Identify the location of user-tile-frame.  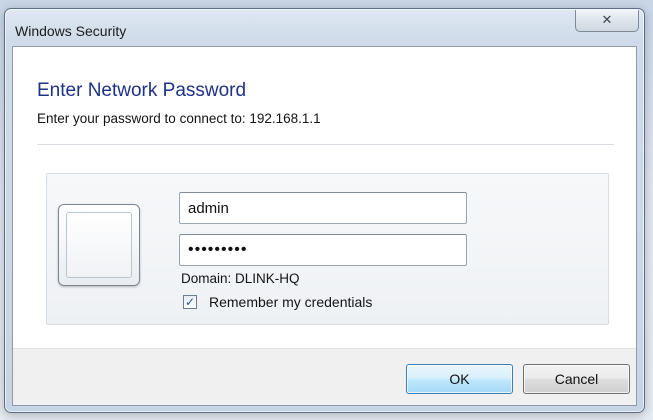
(99, 245).